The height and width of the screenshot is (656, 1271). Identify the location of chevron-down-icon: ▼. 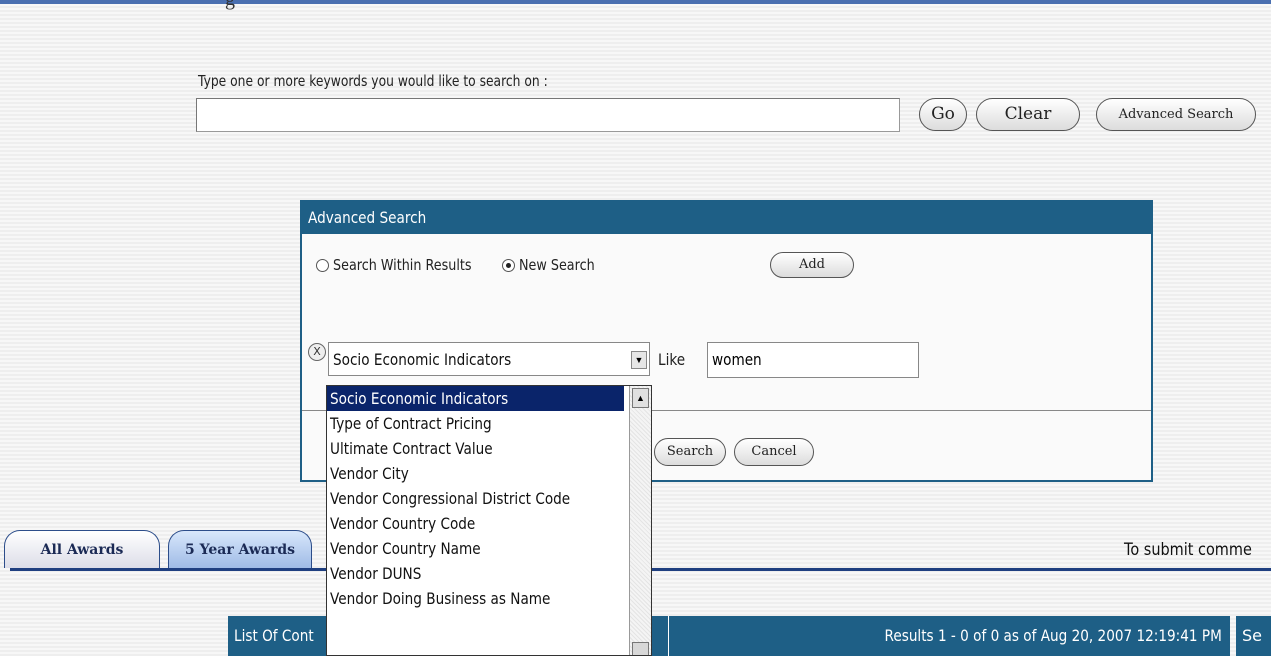
(639, 360).